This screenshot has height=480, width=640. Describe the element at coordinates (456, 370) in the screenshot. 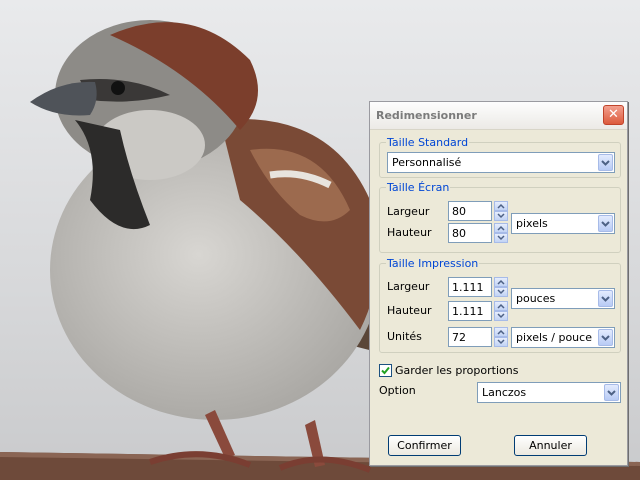

I see `keep-proportions-label: Garder les proportions` at that location.